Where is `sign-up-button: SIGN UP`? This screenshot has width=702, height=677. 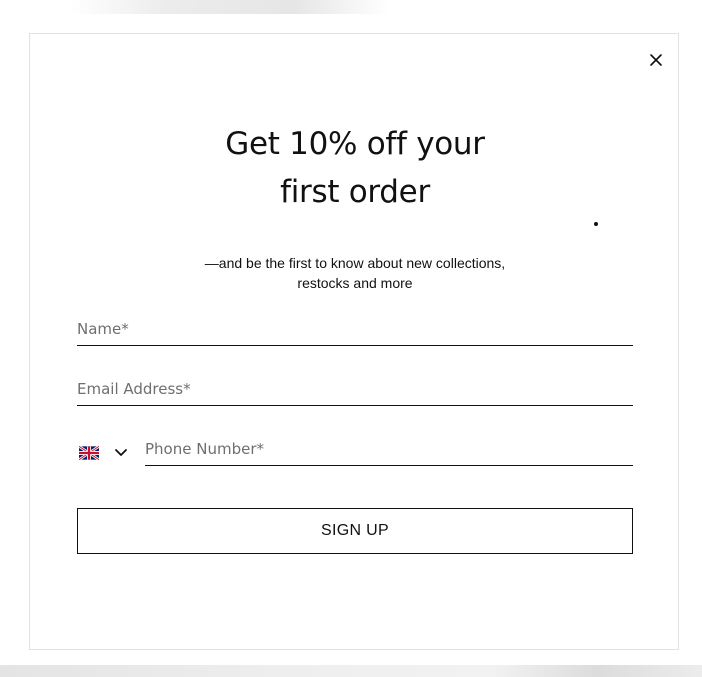
sign-up-button: SIGN UP is located at coordinates (355, 531).